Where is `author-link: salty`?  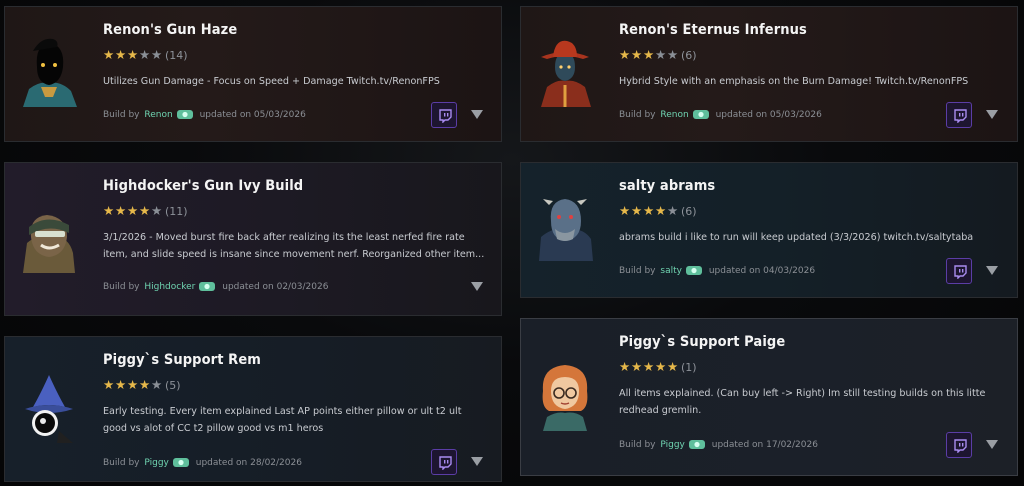
author-link: salty is located at coordinates (671, 271).